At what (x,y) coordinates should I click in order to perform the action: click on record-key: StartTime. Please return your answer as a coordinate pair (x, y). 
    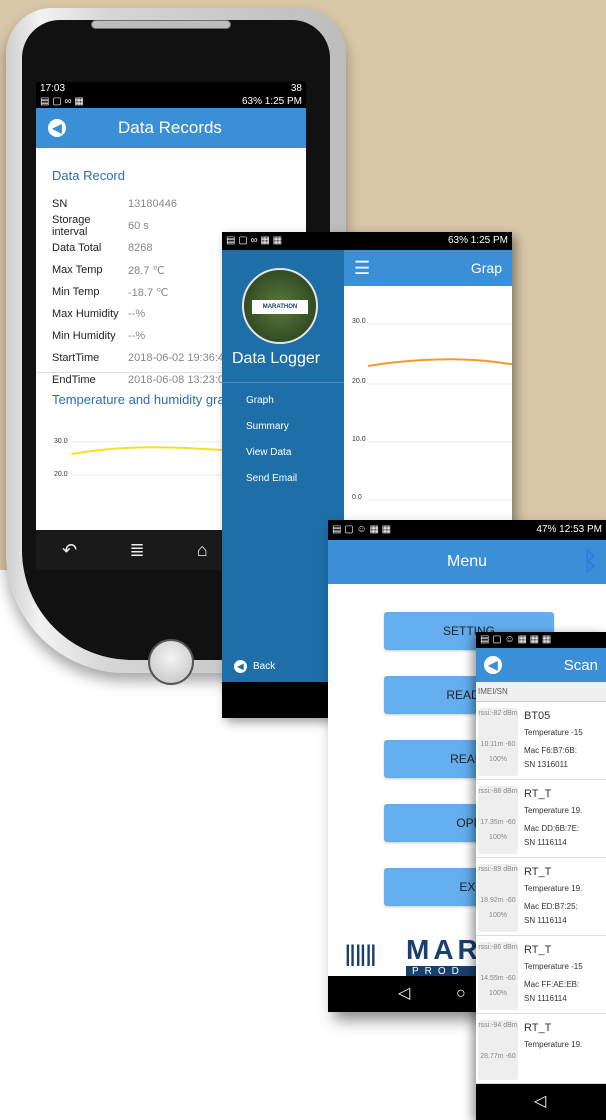
    Looking at the image, I should click on (76, 358).